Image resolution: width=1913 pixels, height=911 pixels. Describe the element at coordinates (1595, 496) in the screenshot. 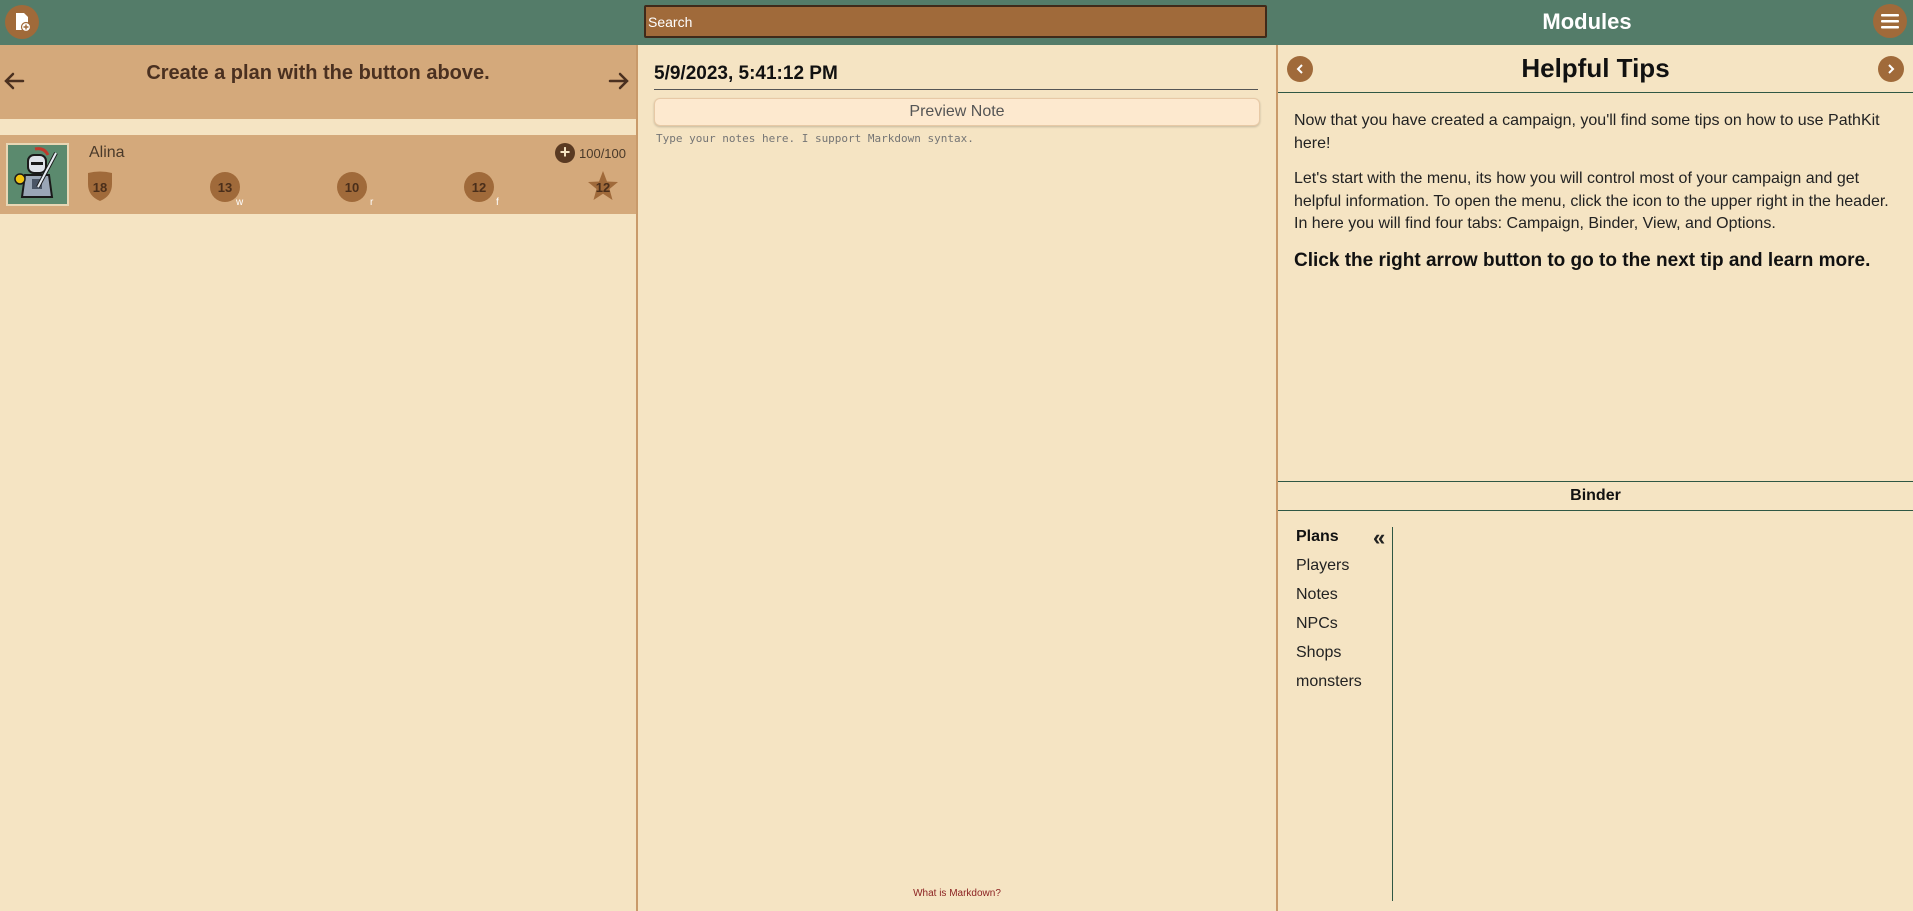

I see `binder-title: Binder` at that location.